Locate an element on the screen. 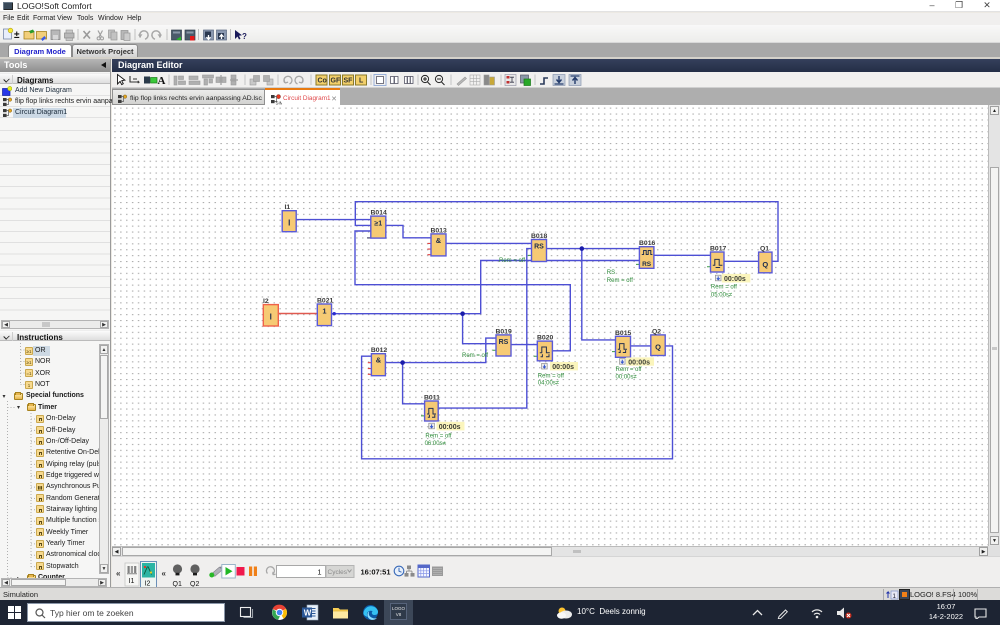 The image size is (1000, 625). svg-text: B014 is located at coordinates (379, 213).